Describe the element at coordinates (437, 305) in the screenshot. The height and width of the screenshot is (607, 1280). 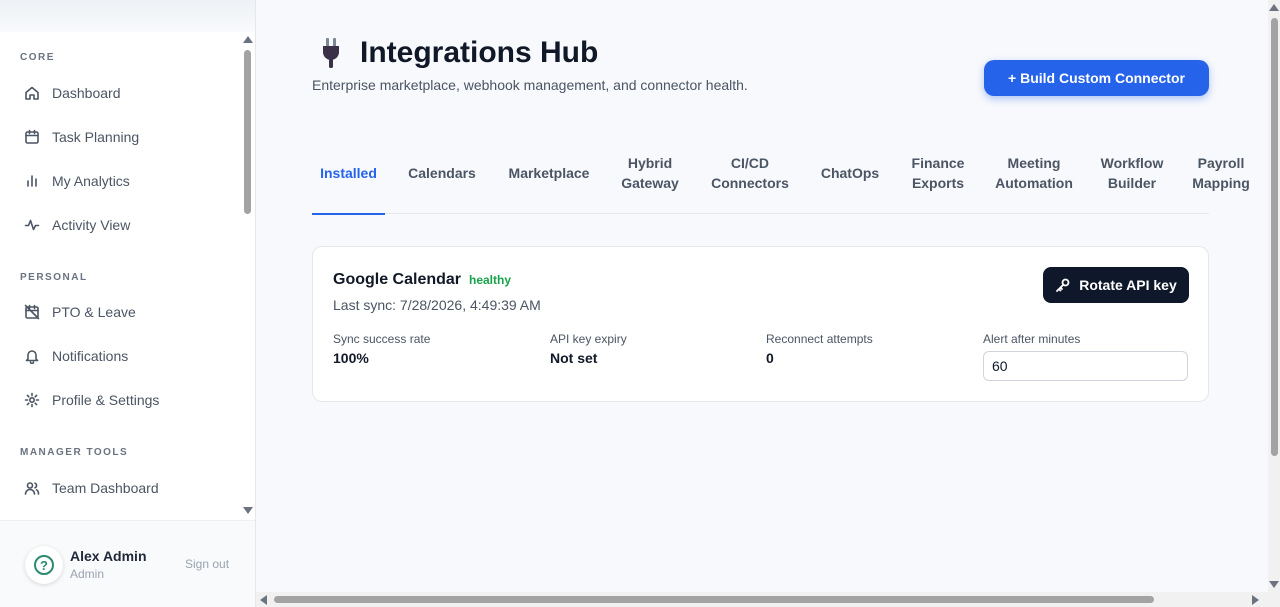
I see `last-sync-text: Last sync: 7/28/2026, 4:49:39 AM` at that location.